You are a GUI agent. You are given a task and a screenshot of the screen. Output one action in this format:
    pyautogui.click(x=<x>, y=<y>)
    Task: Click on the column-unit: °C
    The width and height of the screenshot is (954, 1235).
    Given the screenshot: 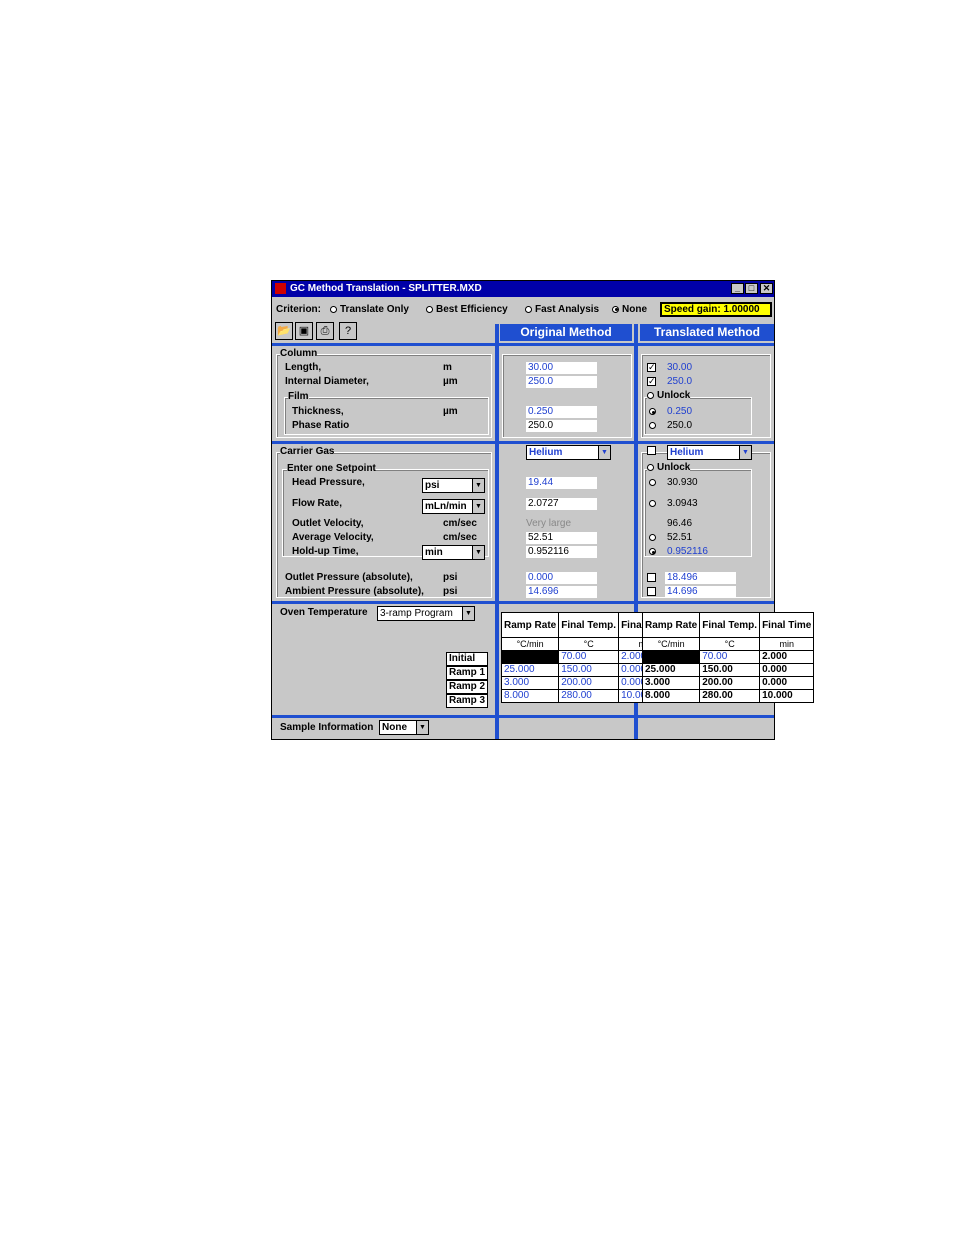 What is the action you would take?
    pyautogui.click(x=730, y=644)
    